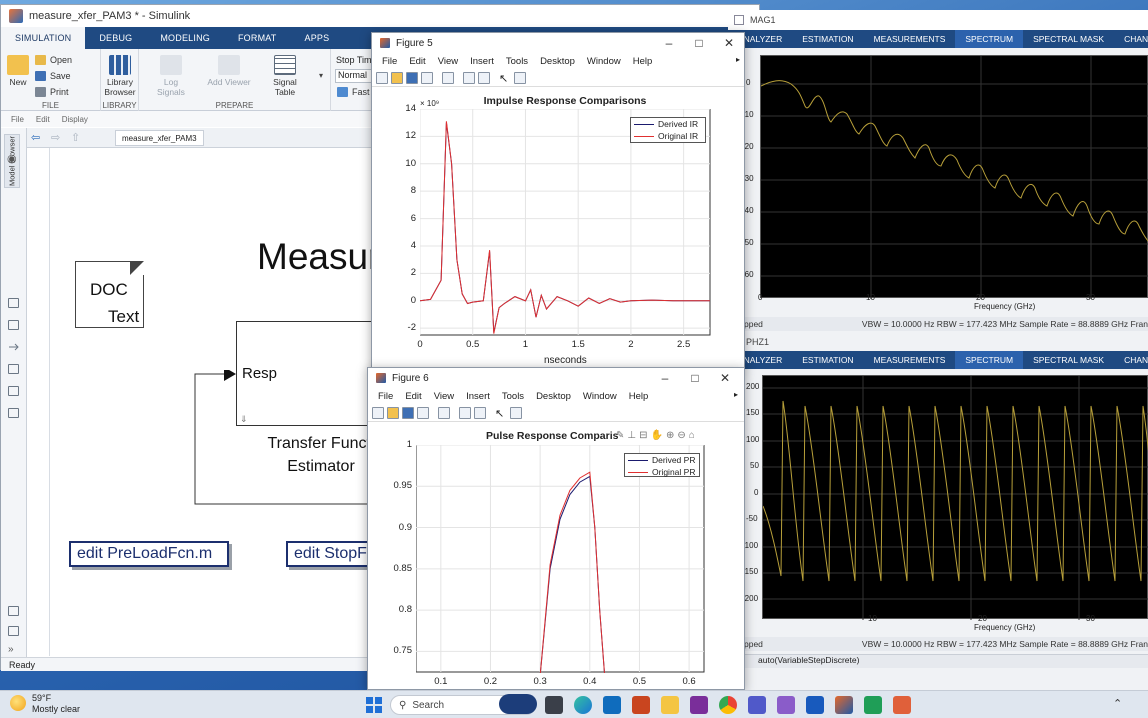 This screenshot has width=1148, height=718. What do you see at coordinates (604, 61) in the screenshot?
I see `f5-menu-window: Window` at bounding box center [604, 61].